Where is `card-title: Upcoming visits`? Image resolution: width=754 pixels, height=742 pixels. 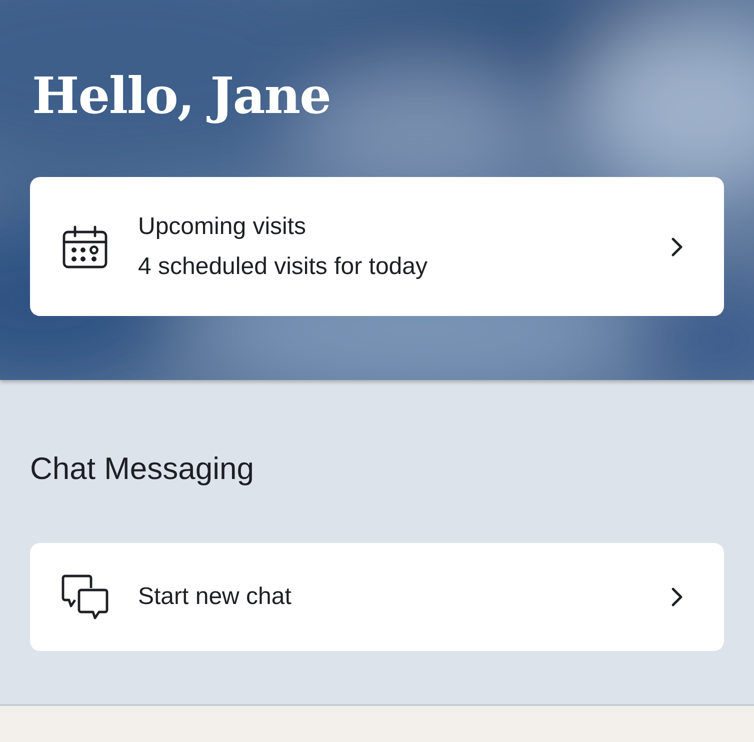
card-title: Upcoming visits is located at coordinates (223, 227).